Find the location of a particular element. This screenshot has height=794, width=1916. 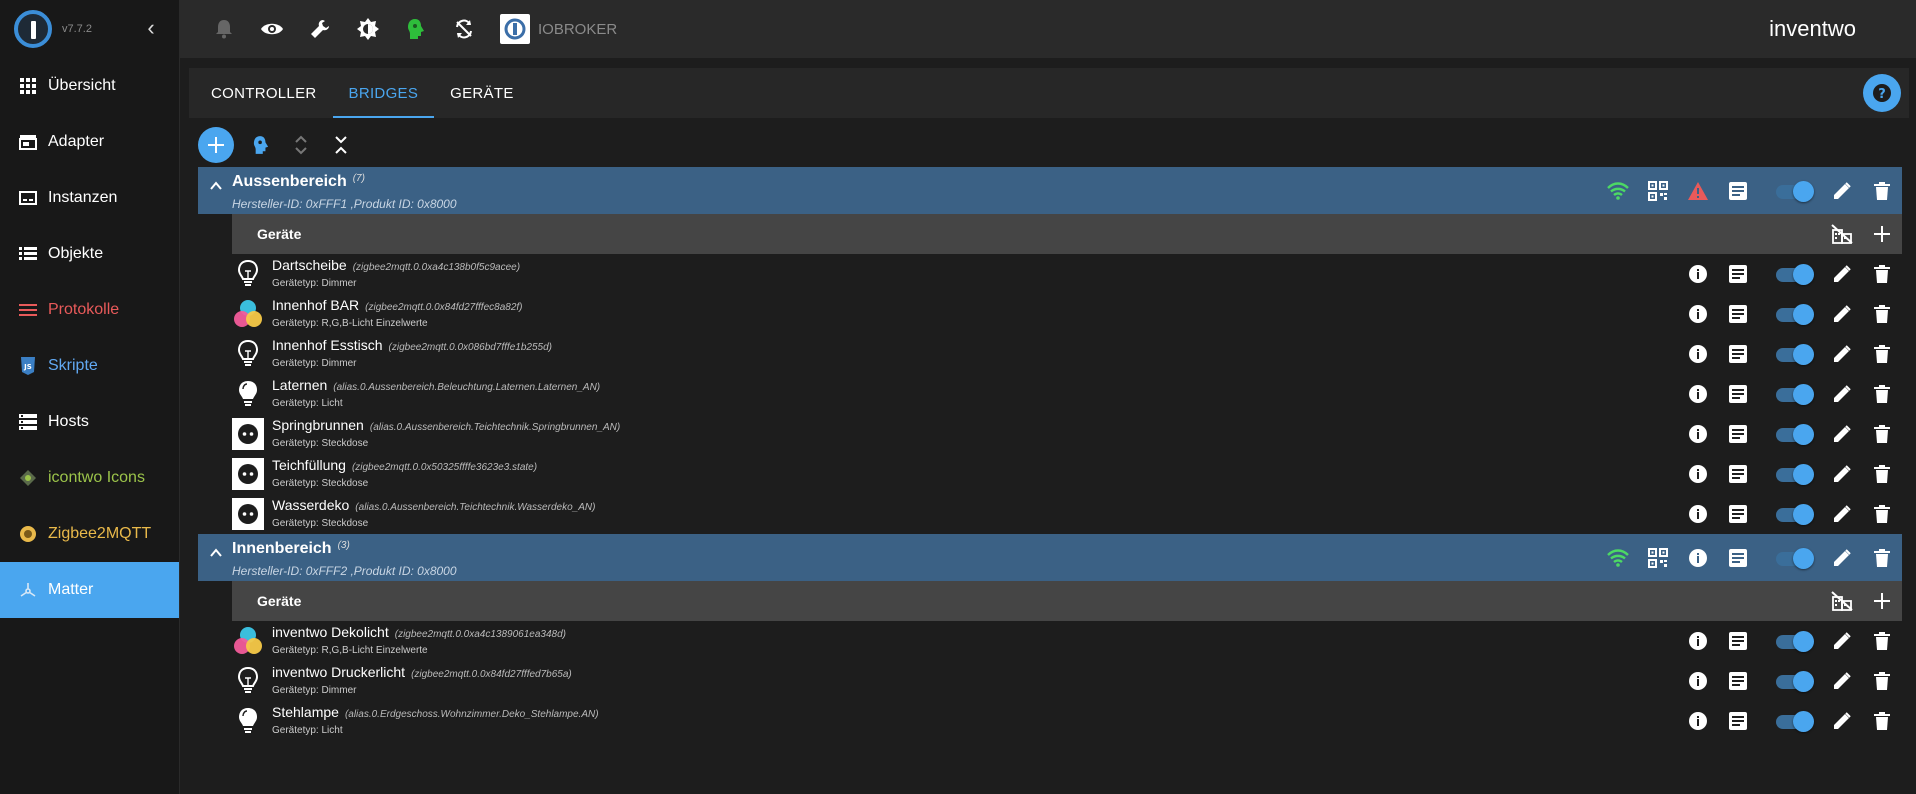

bell-icon is located at coordinates (224, 29).